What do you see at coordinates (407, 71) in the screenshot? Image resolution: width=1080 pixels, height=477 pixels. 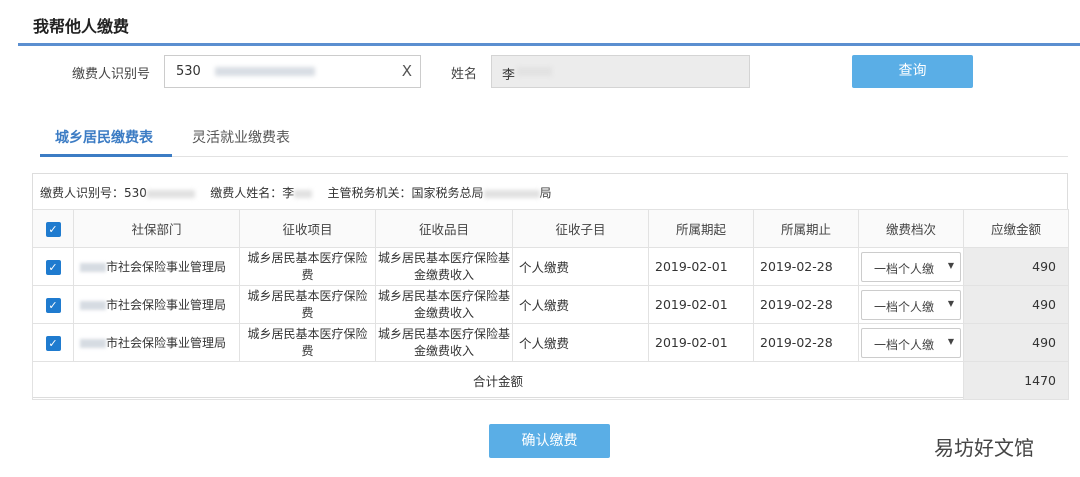 I see `clear-icon: X` at bounding box center [407, 71].